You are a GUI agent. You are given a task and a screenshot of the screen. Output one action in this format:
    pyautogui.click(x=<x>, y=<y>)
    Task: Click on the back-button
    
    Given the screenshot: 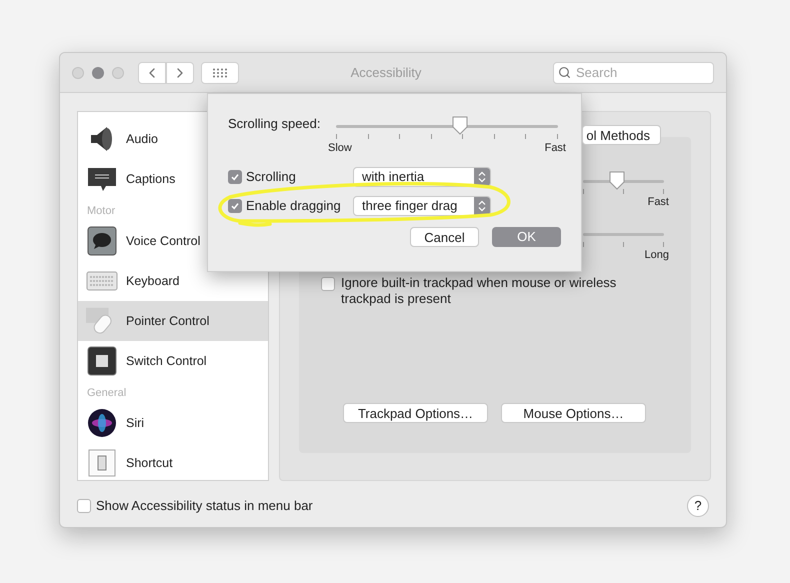 What is the action you would take?
    pyautogui.click(x=152, y=73)
    